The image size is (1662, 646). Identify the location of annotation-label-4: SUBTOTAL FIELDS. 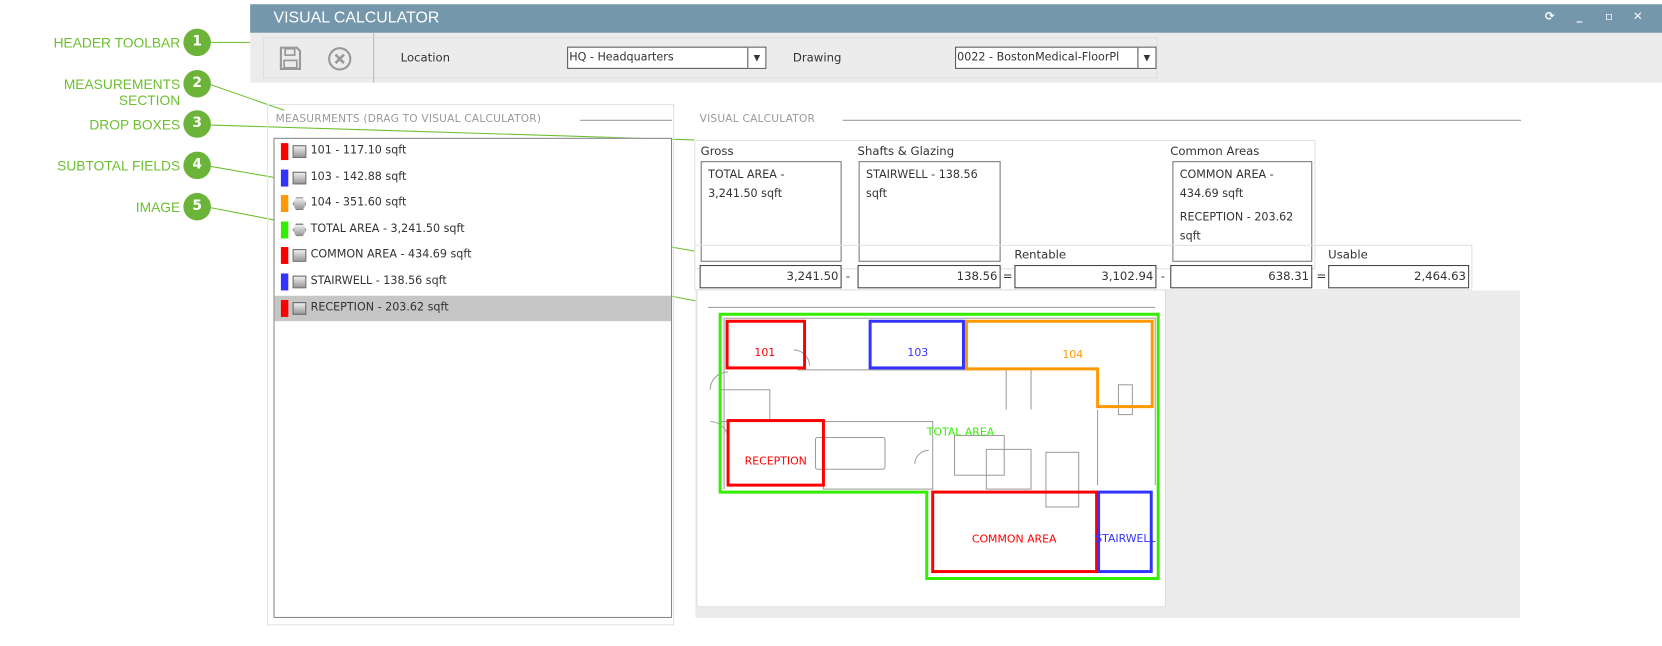
(119, 165).